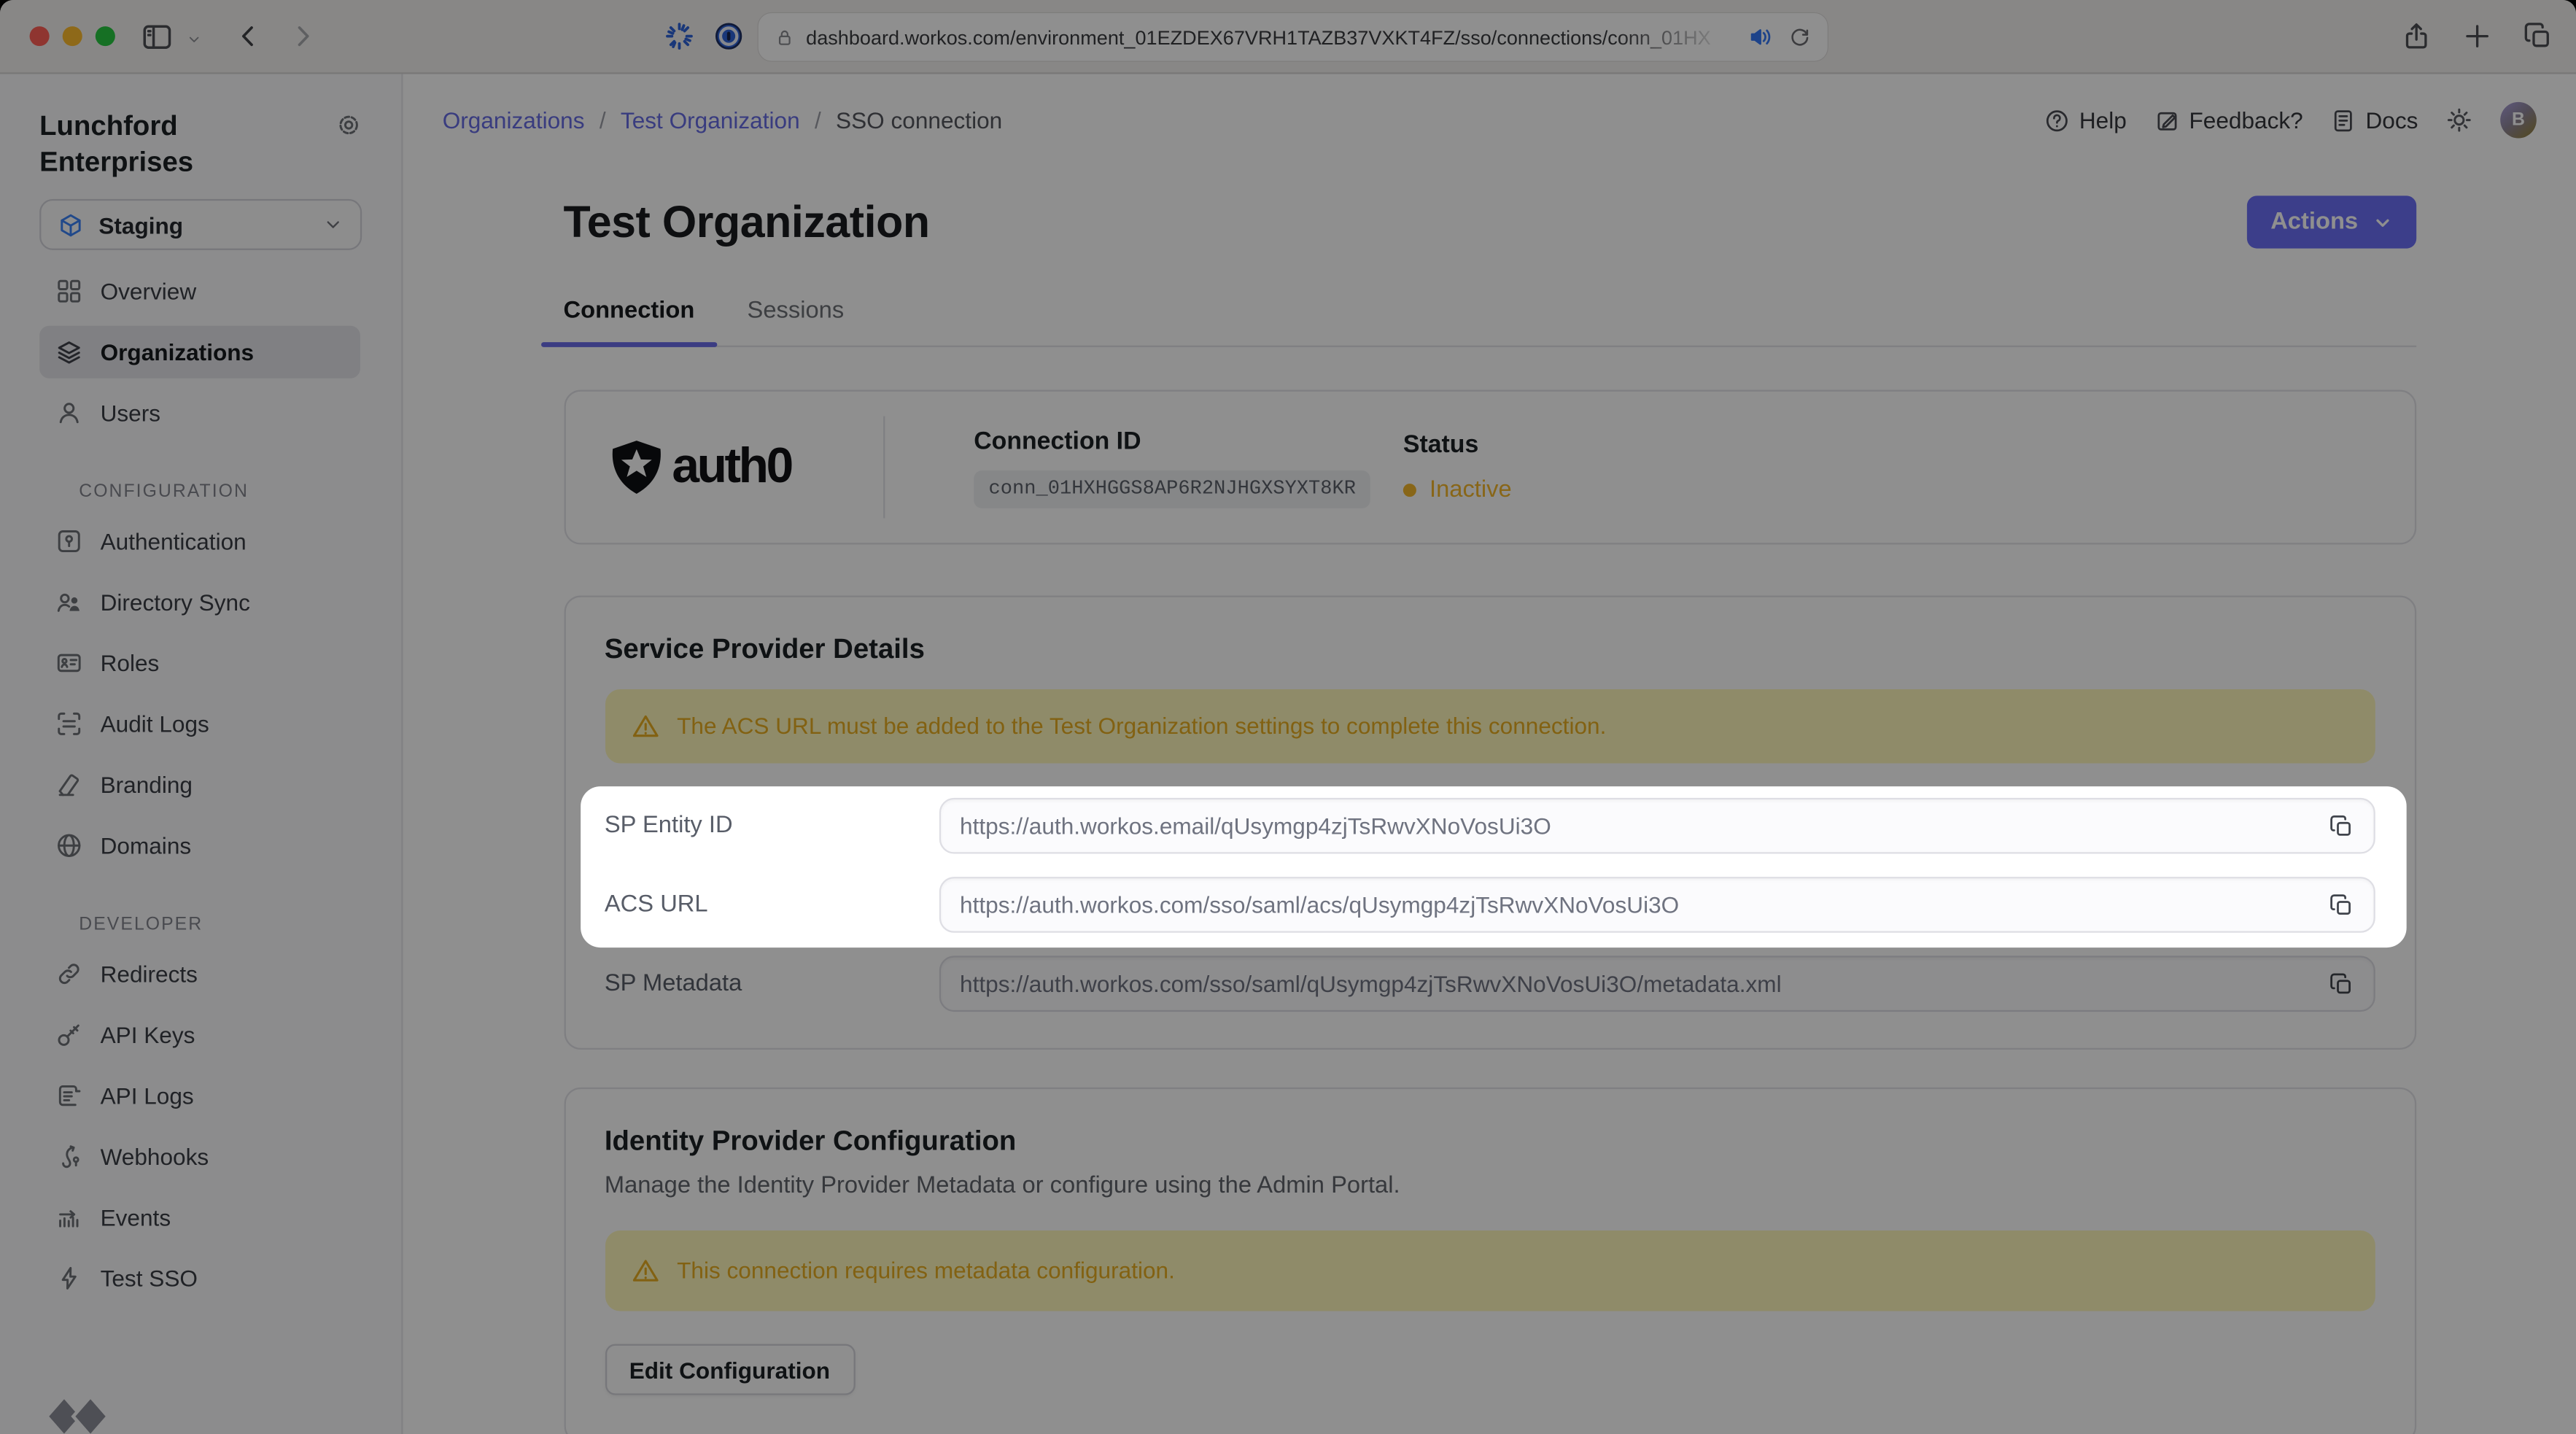 This screenshot has width=2576, height=1434. I want to click on sidebar-toggle-icon, so click(157, 37).